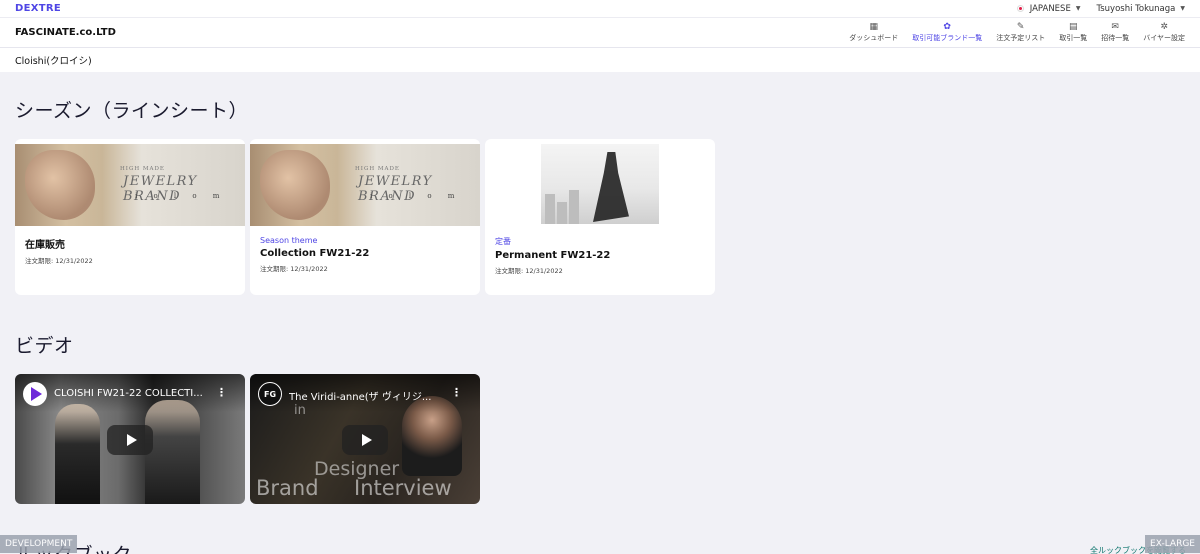  I want to click on dextre-logo: DEXTRE, so click(38, 8).